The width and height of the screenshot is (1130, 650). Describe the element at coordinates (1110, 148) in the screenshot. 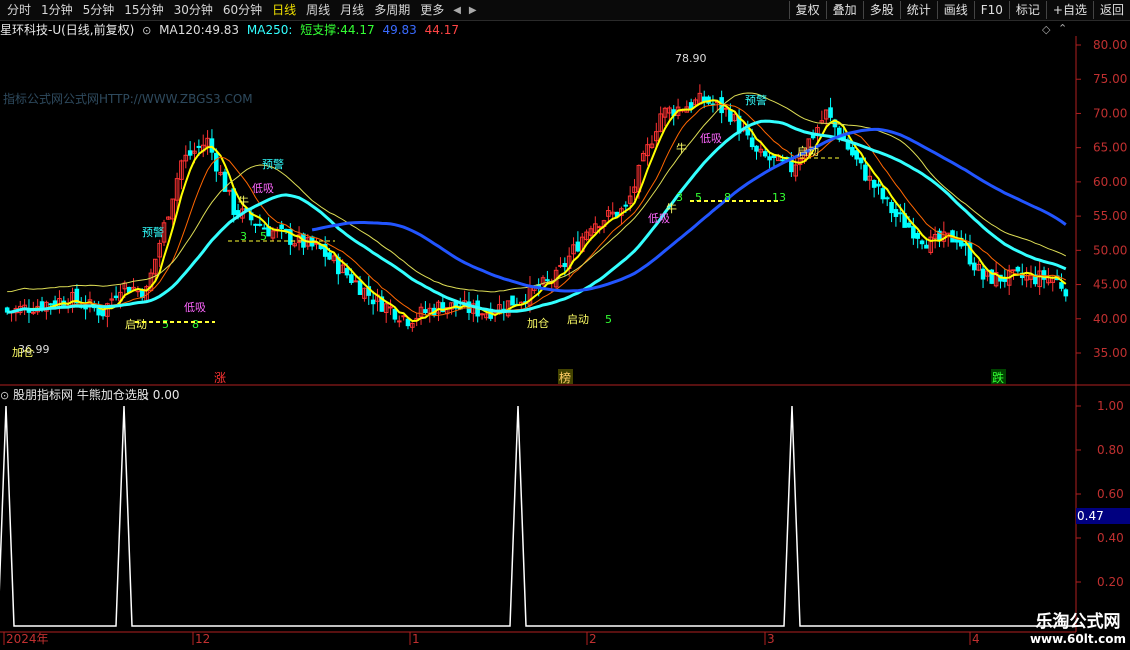

I see `price-tick-label: 65.00` at that location.